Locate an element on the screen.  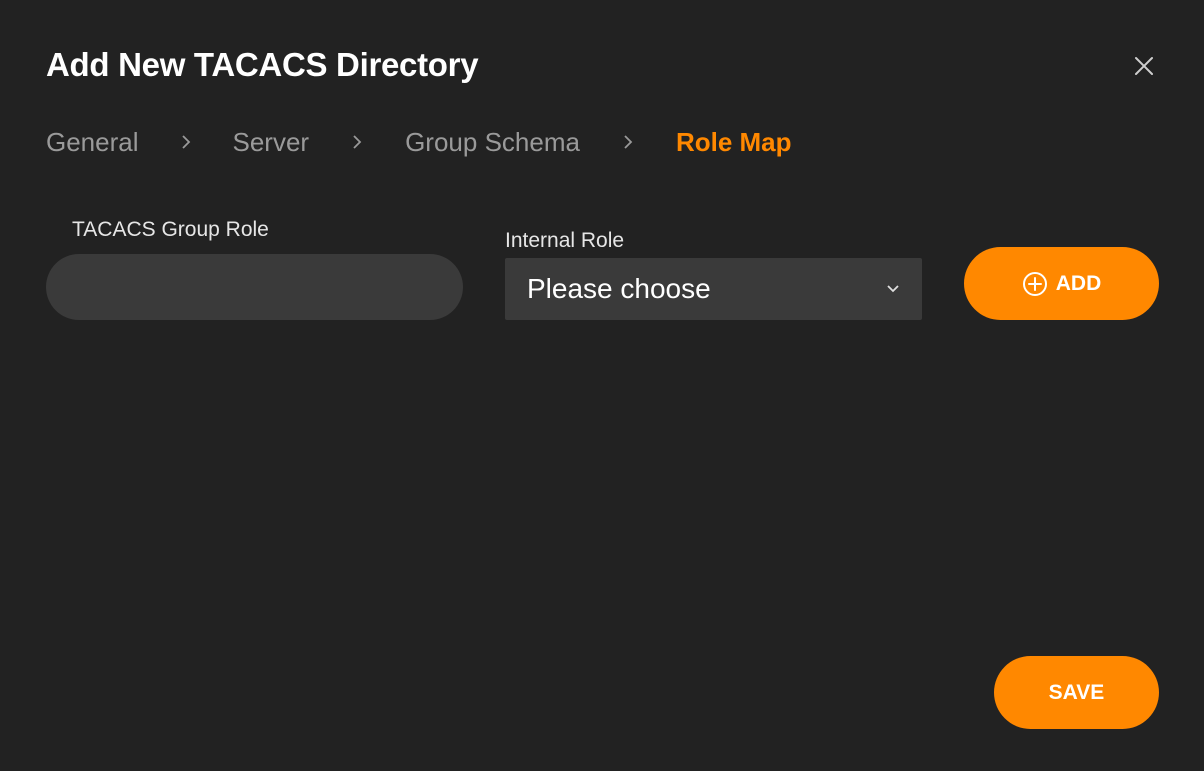
breadcrumb-step-server: Server is located at coordinates (271, 142).